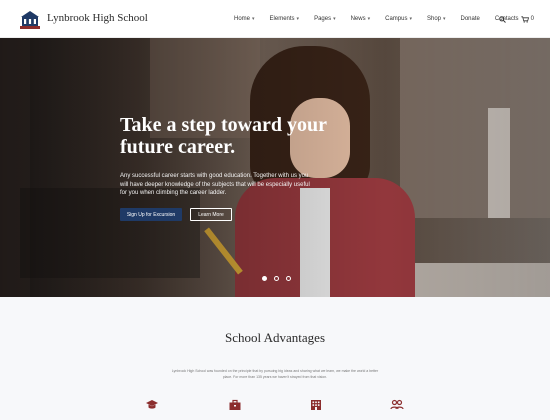 This screenshot has width=550, height=420. Describe the element at coordinates (151, 214) in the screenshot. I see `sign-up-excursion-button: Sign Up for Excursion` at that location.